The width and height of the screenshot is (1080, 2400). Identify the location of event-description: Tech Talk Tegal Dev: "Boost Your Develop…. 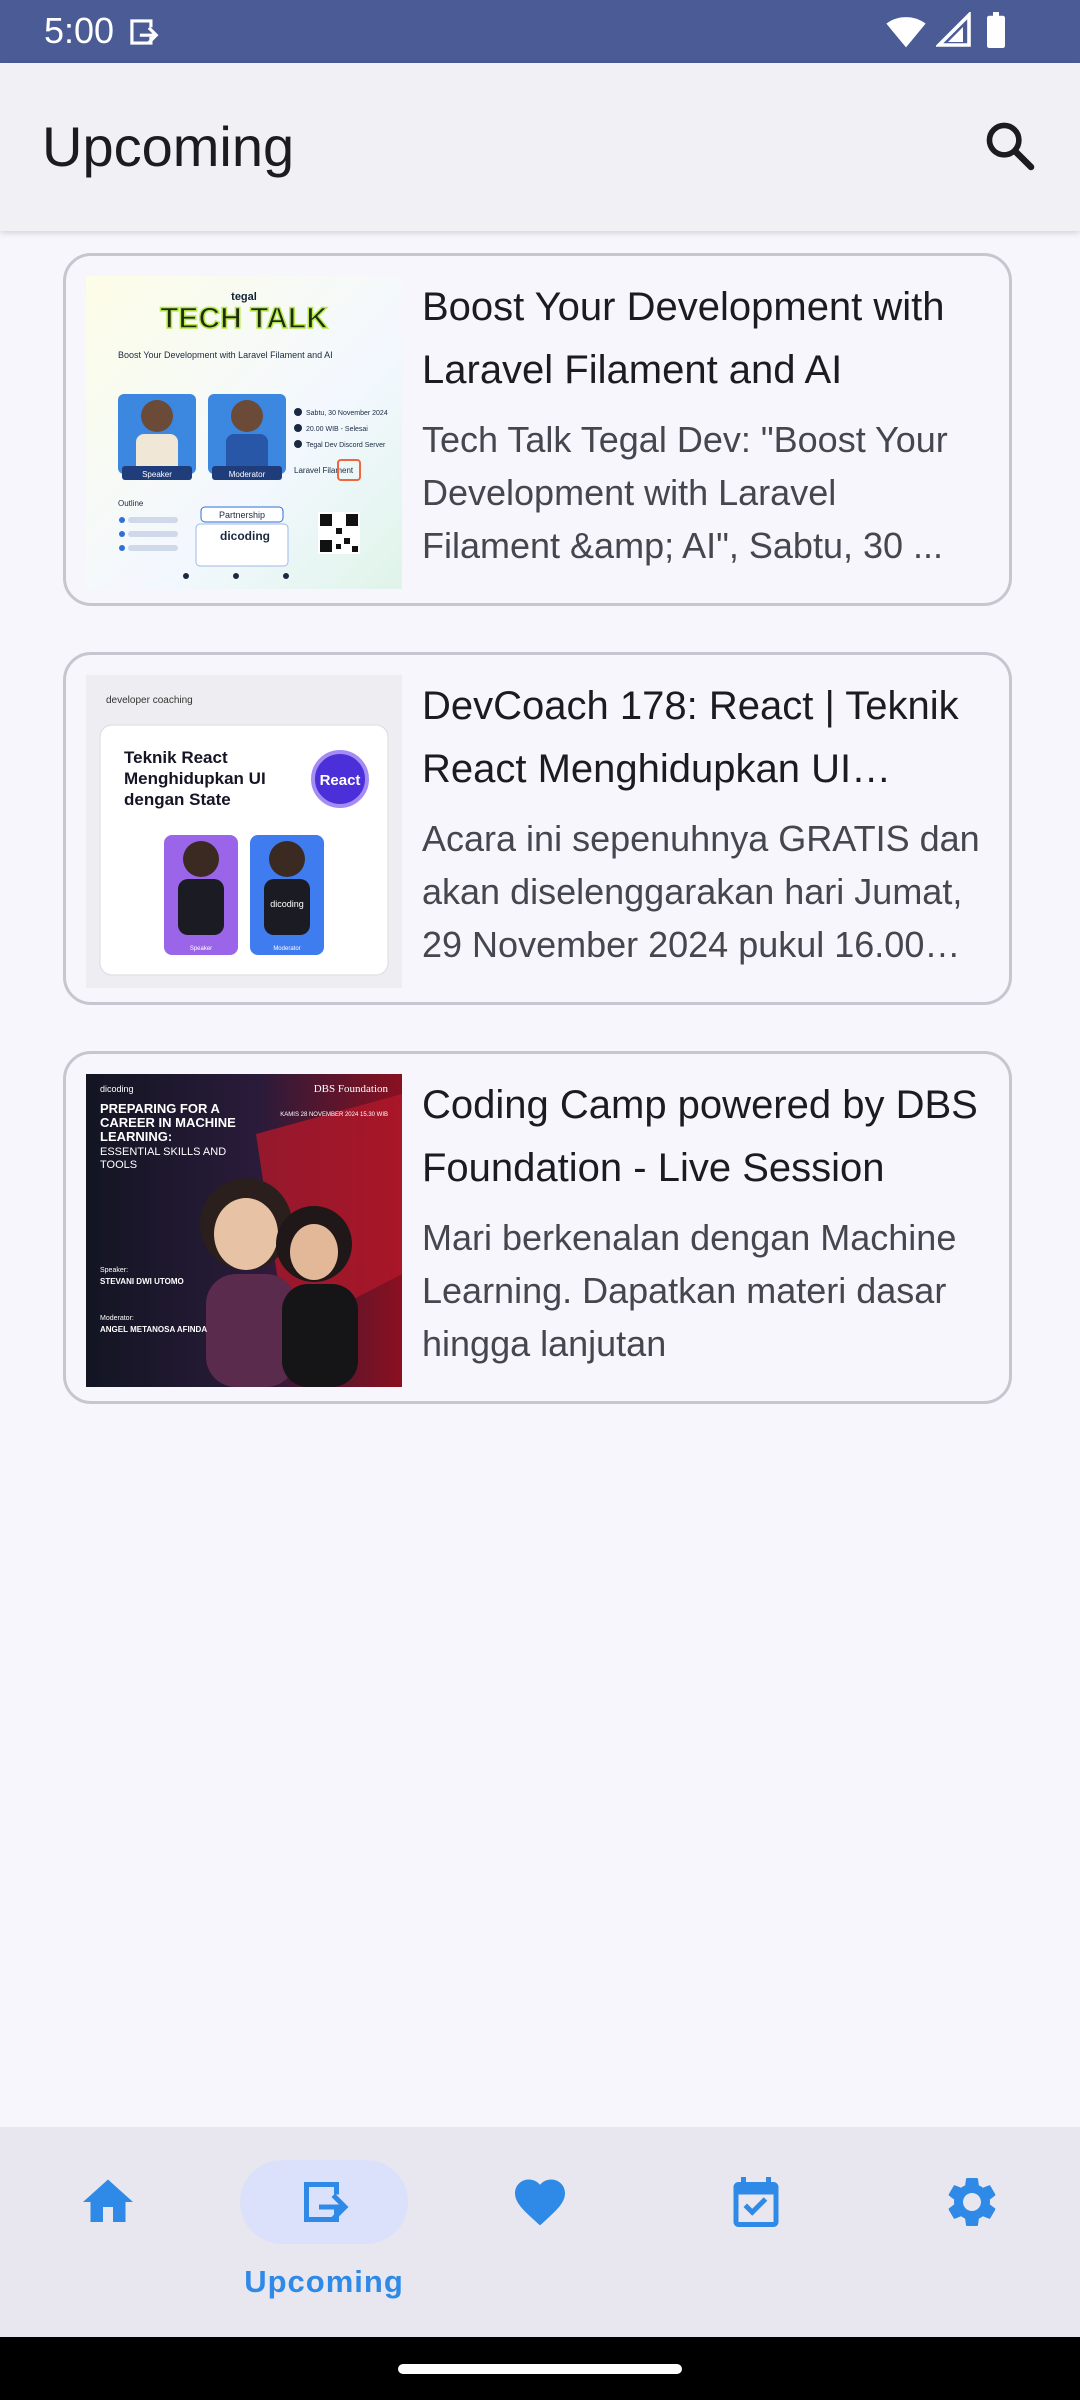
(685, 492).